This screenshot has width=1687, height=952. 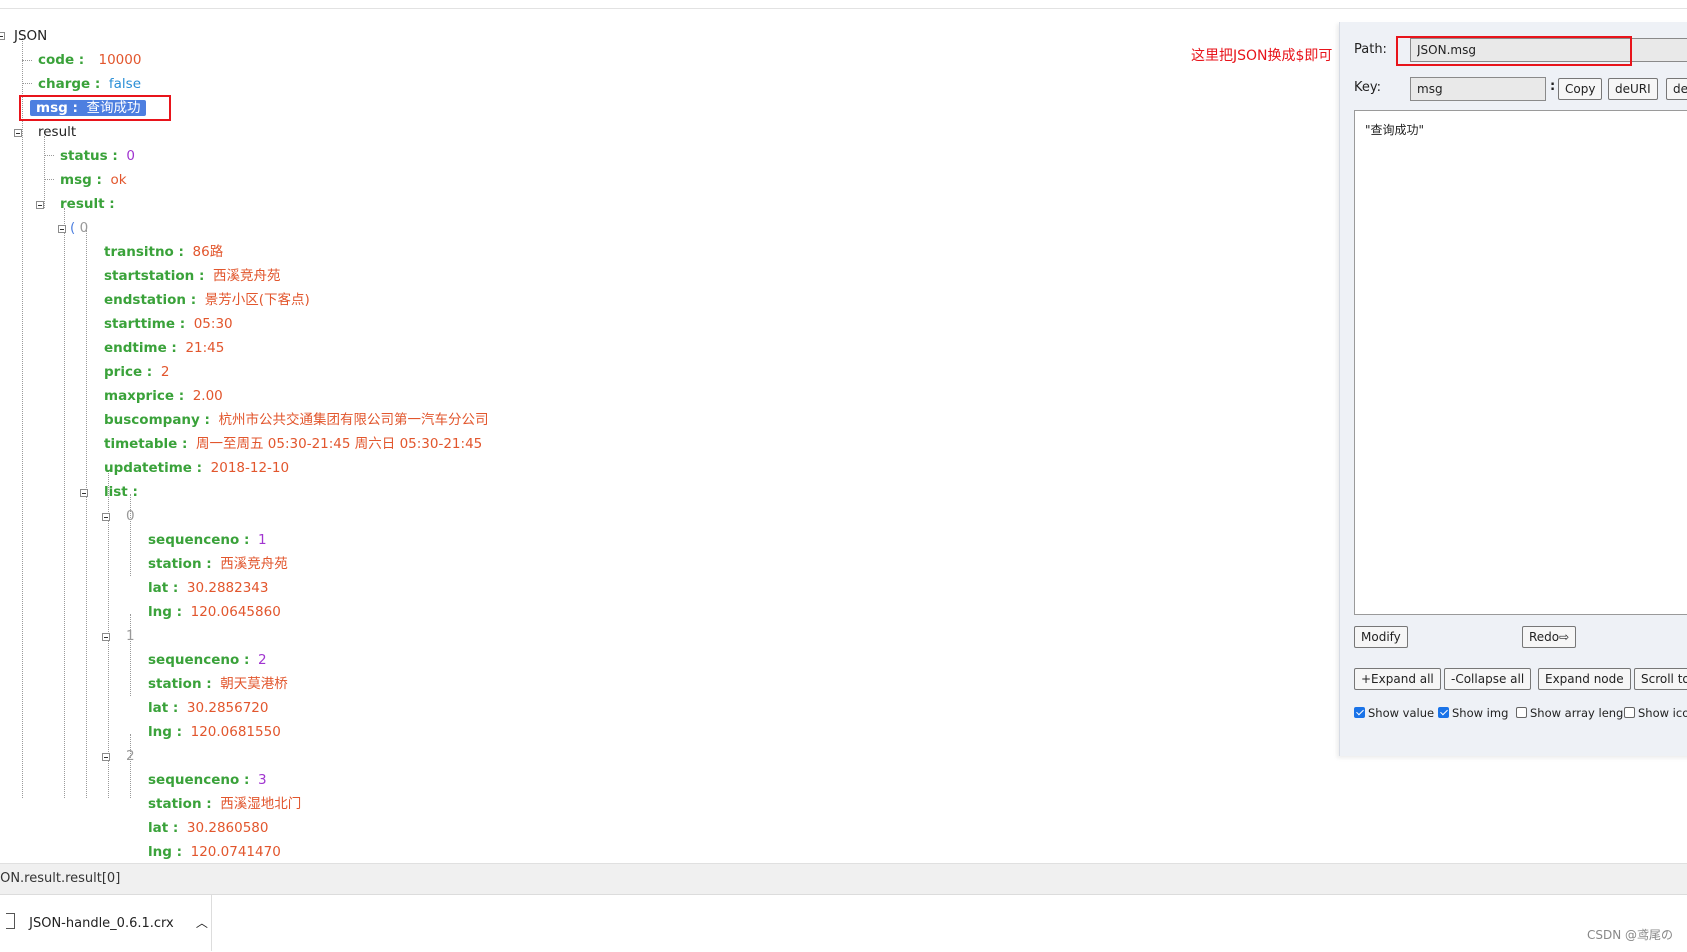 I want to click on expand-all-button: +Expand all, so click(x=1397, y=679).